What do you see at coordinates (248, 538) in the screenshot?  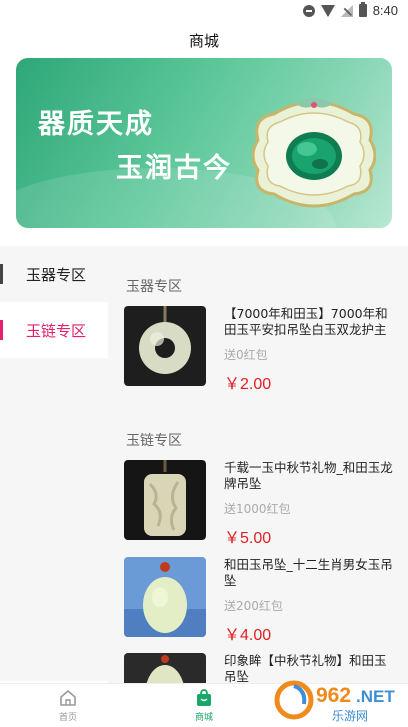 I see `product-price: ￥5.00` at bounding box center [248, 538].